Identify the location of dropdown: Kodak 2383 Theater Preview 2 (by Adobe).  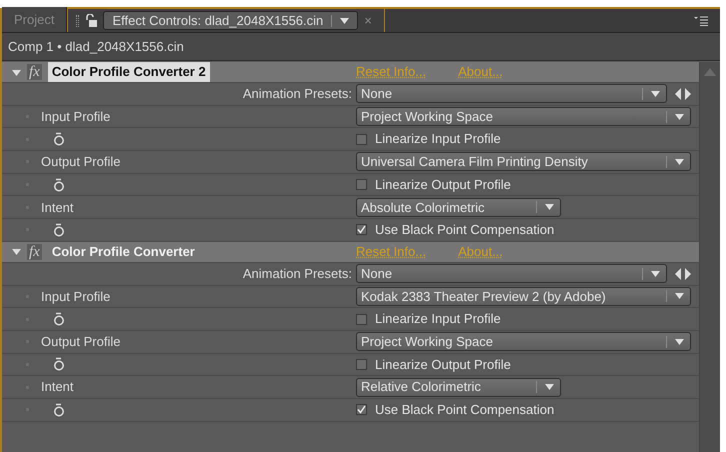
(523, 296).